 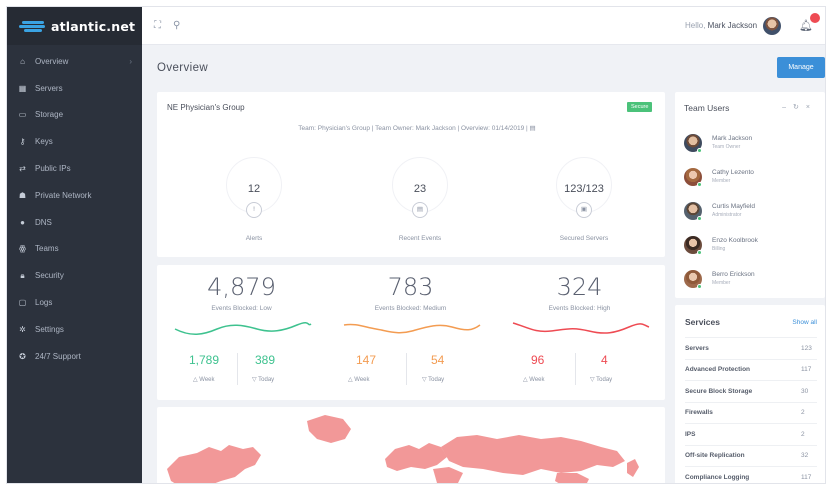 I want to click on service-row: Off-site Replication 32, so click(x=751, y=455).